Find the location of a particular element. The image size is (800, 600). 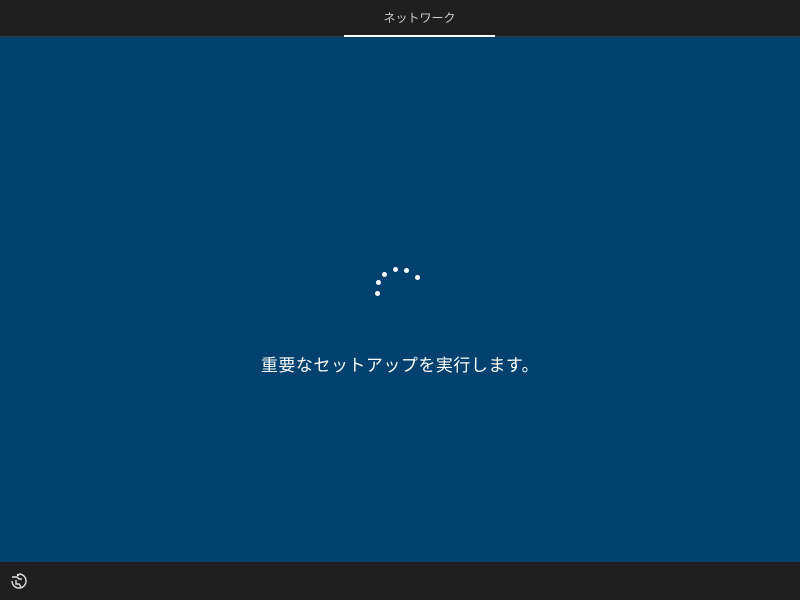

ease-of-access-icon is located at coordinates (19, 581).